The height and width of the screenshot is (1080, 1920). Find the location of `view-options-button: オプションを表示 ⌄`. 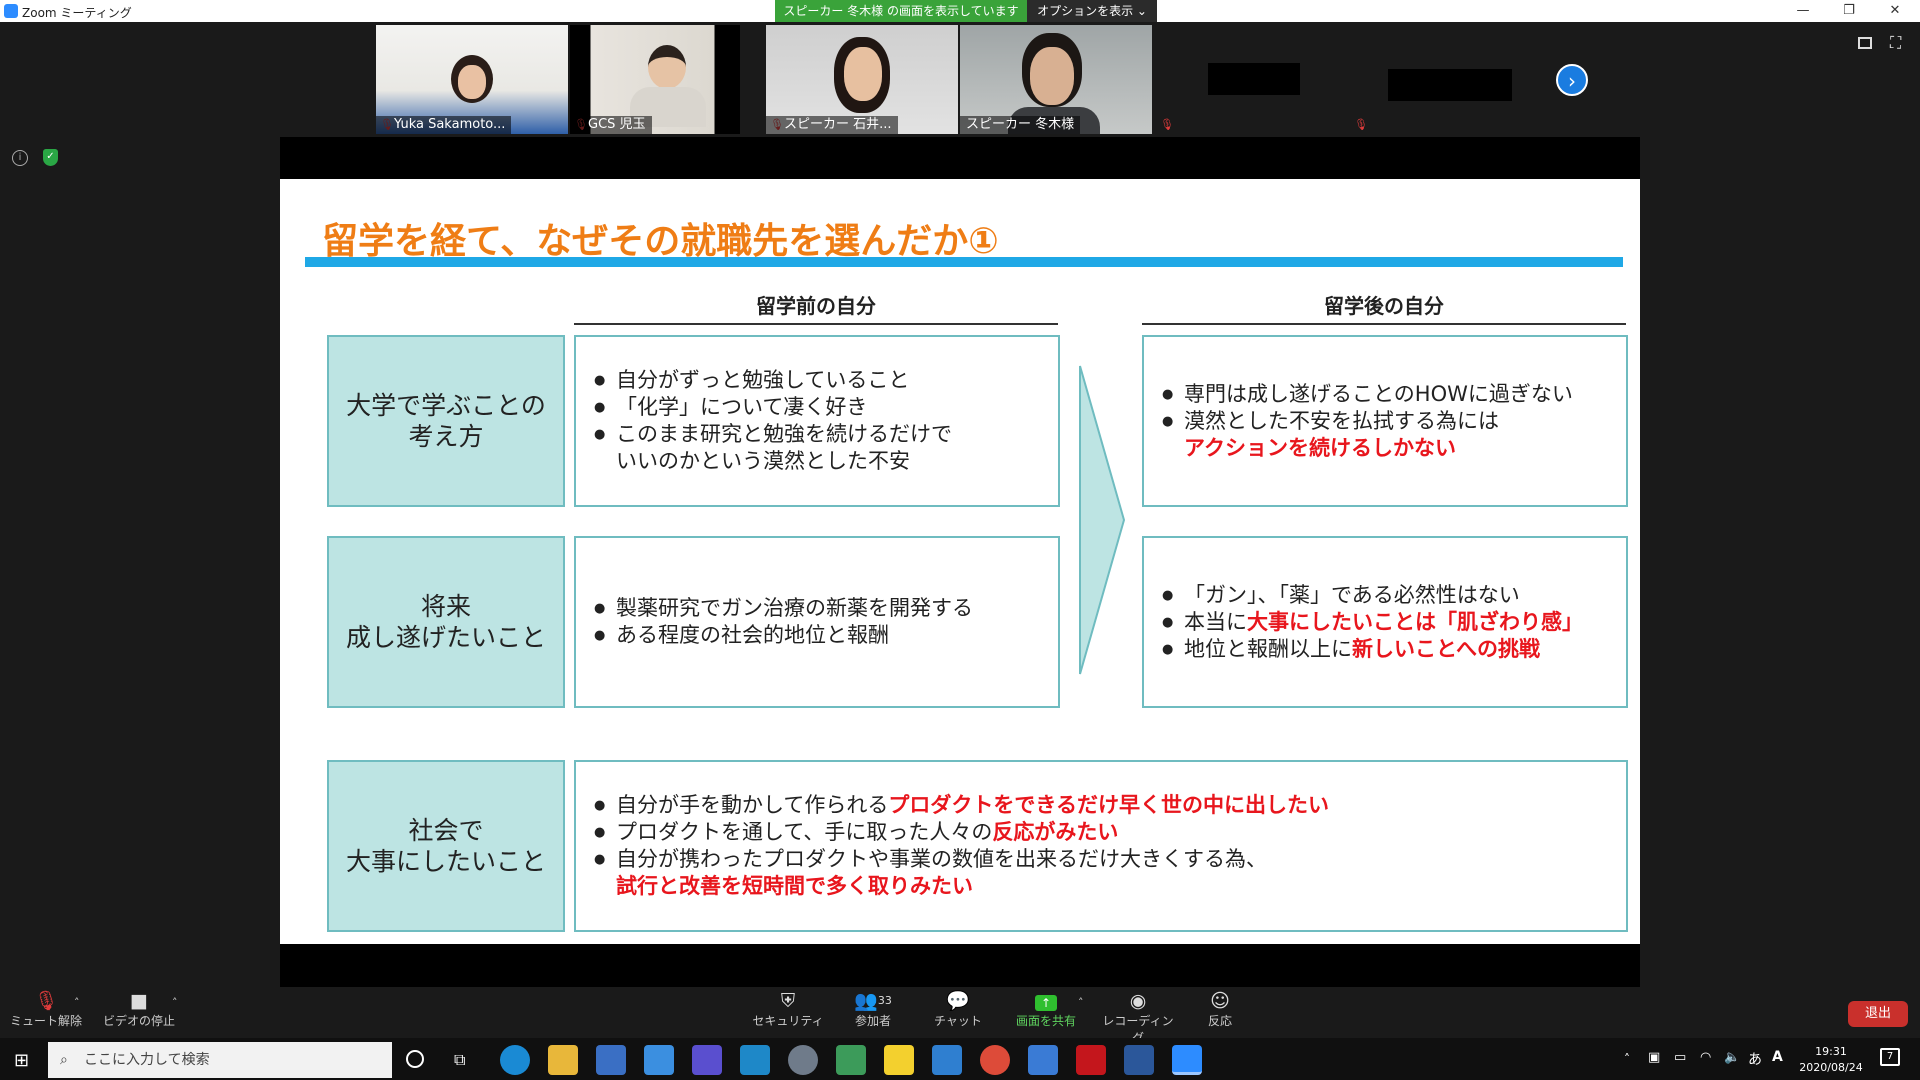

view-options-button: オプションを表示 ⌄ is located at coordinates (1092, 11).